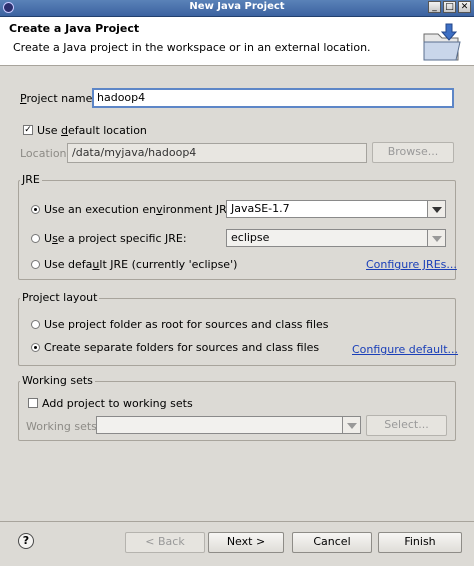 This screenshot has height=566, width=474. Describe the element at coordinates (45, 153) in the screenshot. I see `location-label: Location:` at that location.